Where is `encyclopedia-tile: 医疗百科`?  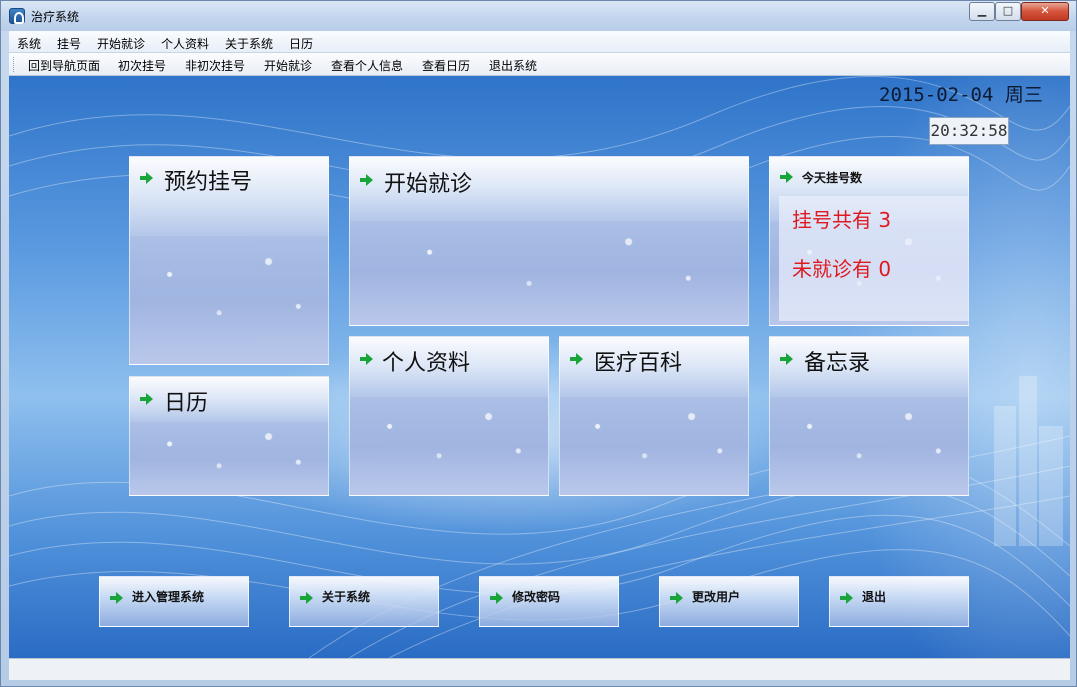 encyclopedia-tile: 医疗百科 is located at coordinates (654, 416).